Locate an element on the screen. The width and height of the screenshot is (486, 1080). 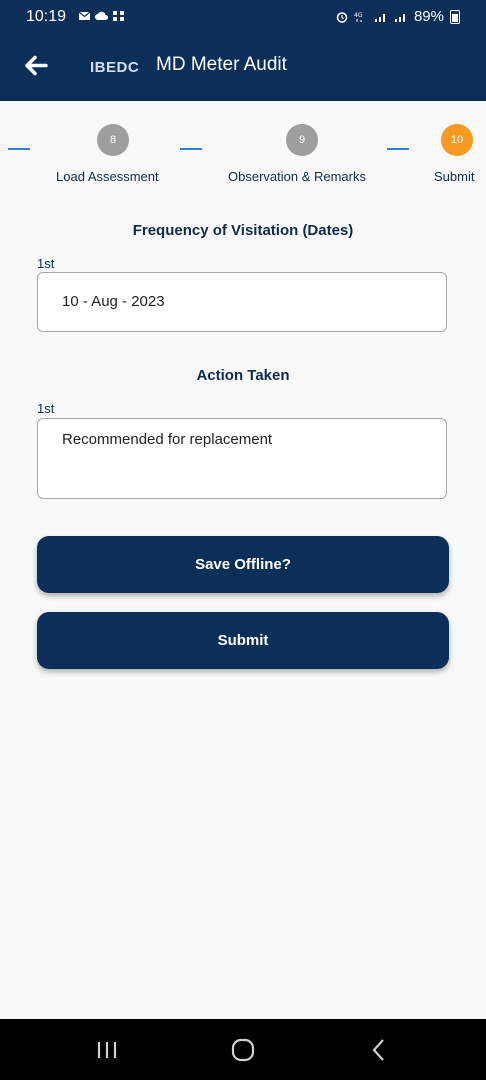
status-icons-left is located at coordinates (101, 16).